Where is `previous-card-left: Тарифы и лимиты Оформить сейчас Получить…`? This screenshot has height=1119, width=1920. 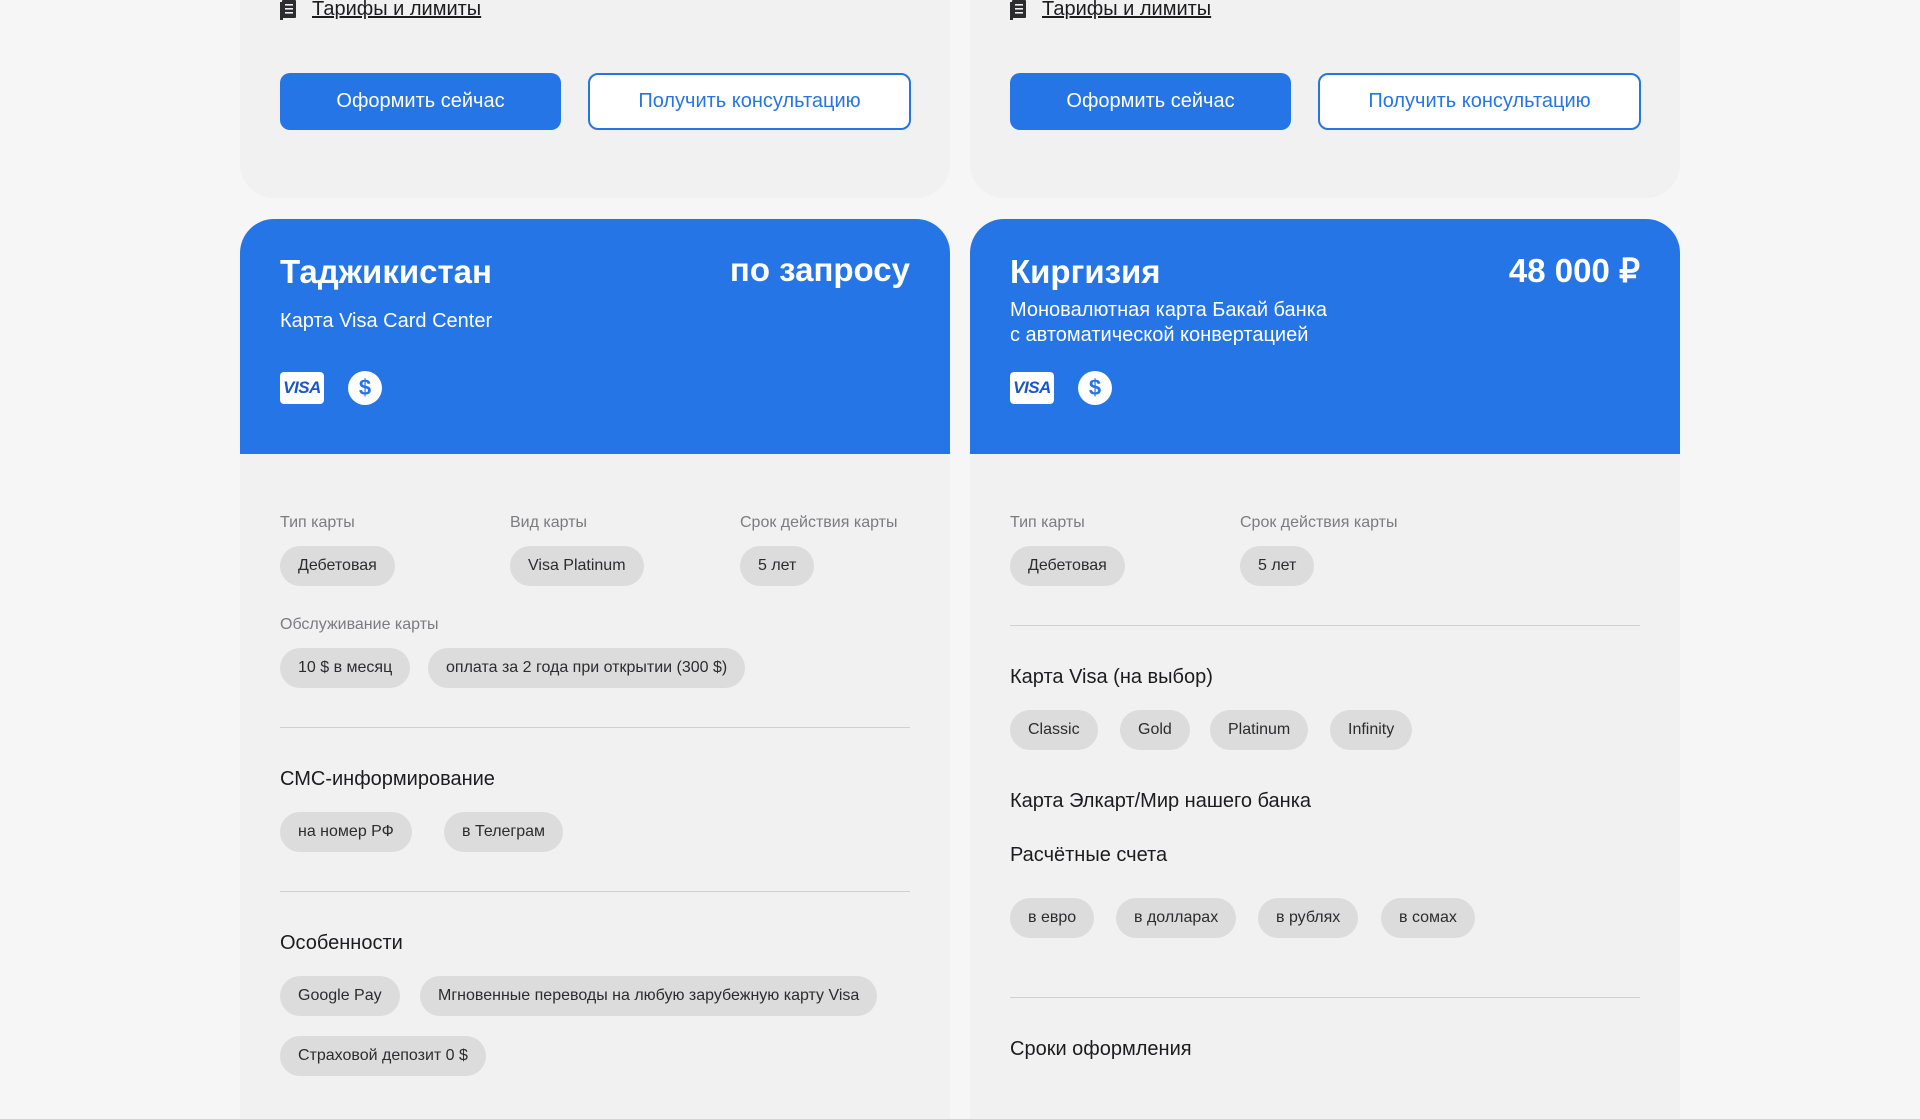 previous-card-left: Тарифы и лимиты Оформить сейчас Получить… is located at coordinates (595, 99).